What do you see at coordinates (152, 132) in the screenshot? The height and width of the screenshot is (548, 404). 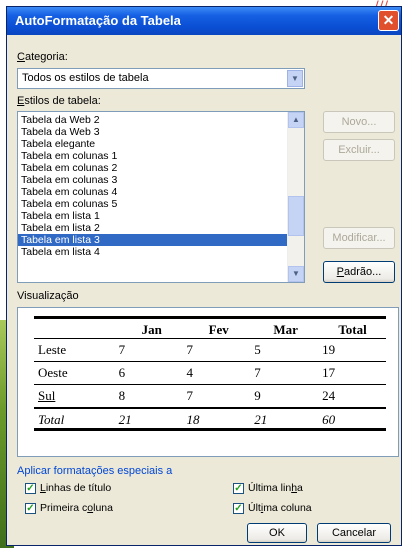 I see `list-item: Tabela da Web 3` at bounding box center [152, 132].